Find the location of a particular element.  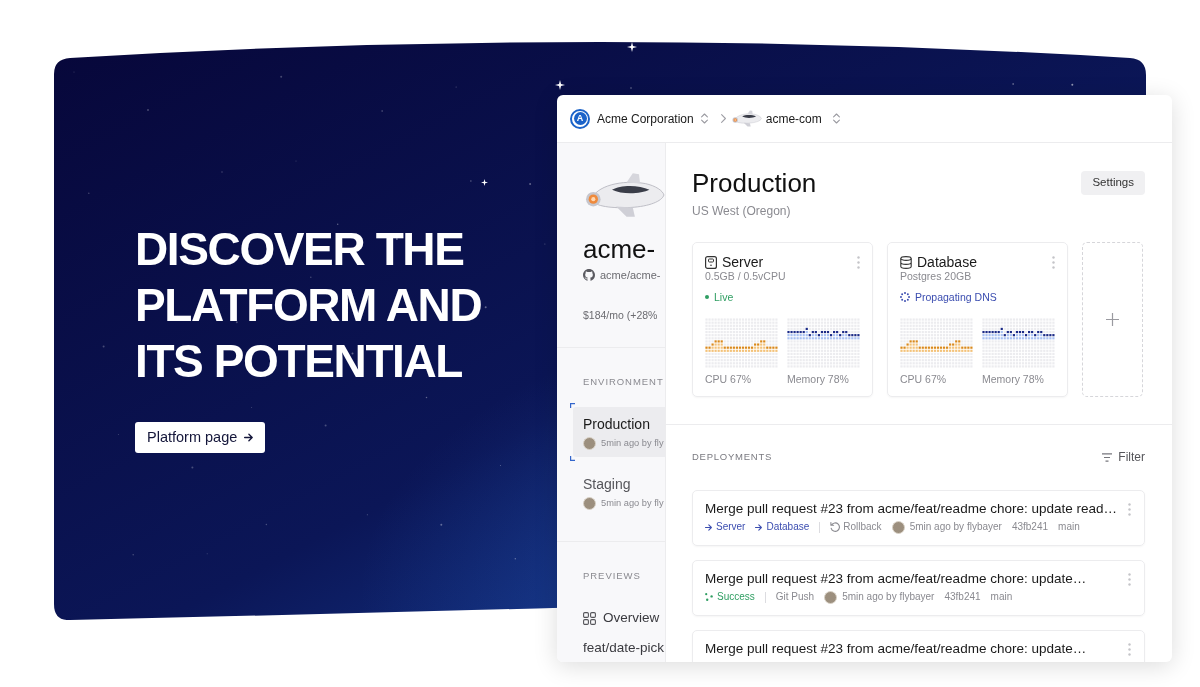

service-spec: Postgres 20GB is located at coordinates (936, 276).